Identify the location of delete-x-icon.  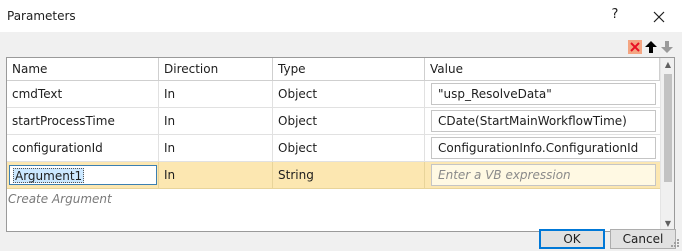
(635, 47).